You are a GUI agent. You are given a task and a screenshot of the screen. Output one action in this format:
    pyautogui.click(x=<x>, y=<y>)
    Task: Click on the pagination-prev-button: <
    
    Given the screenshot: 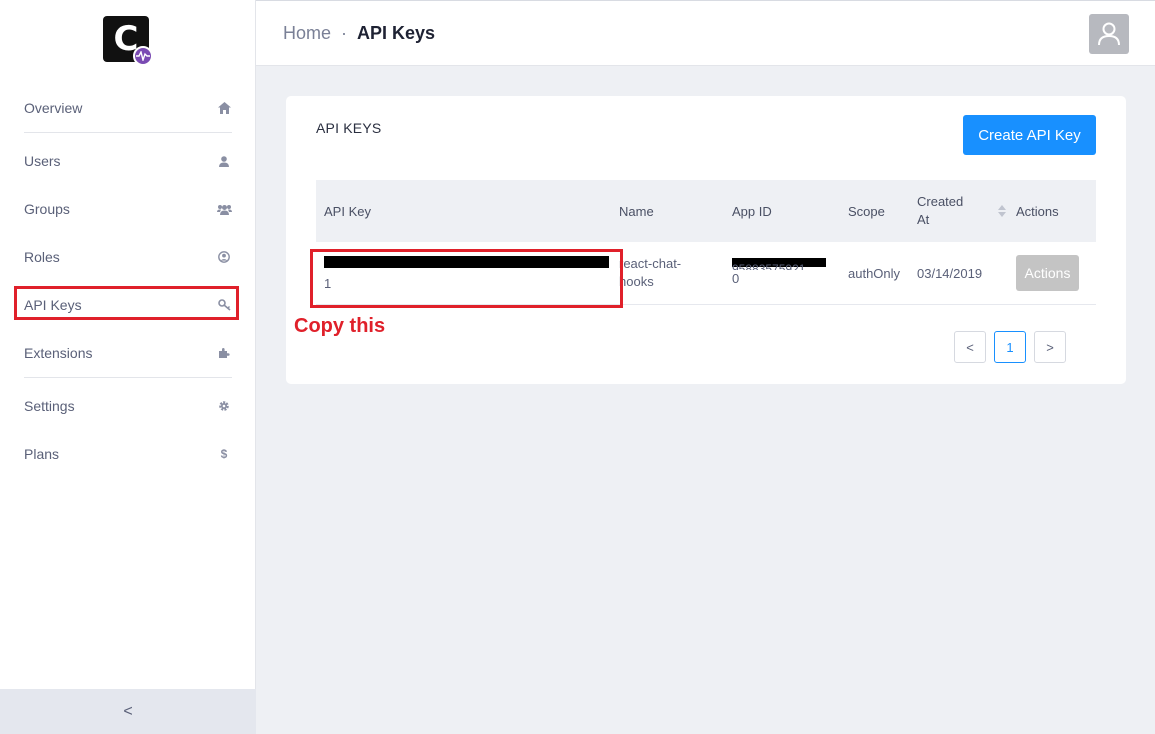 What is the action you would take?
    pyautogui.click(x=970, y=347)
    